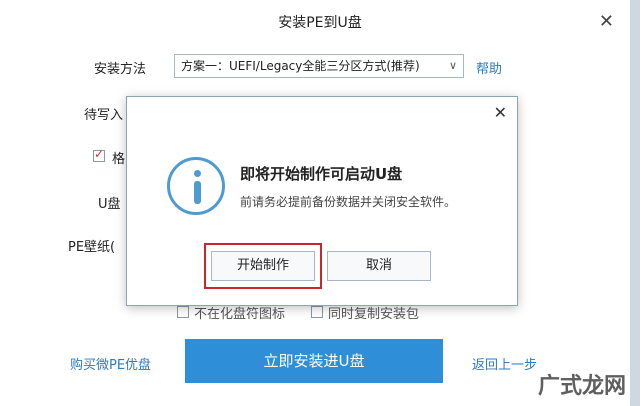  Describe the element at coordinates (321, 174) in the screenshot. I see `dialog-title: 即将开始制作可启动U盘` at that location.